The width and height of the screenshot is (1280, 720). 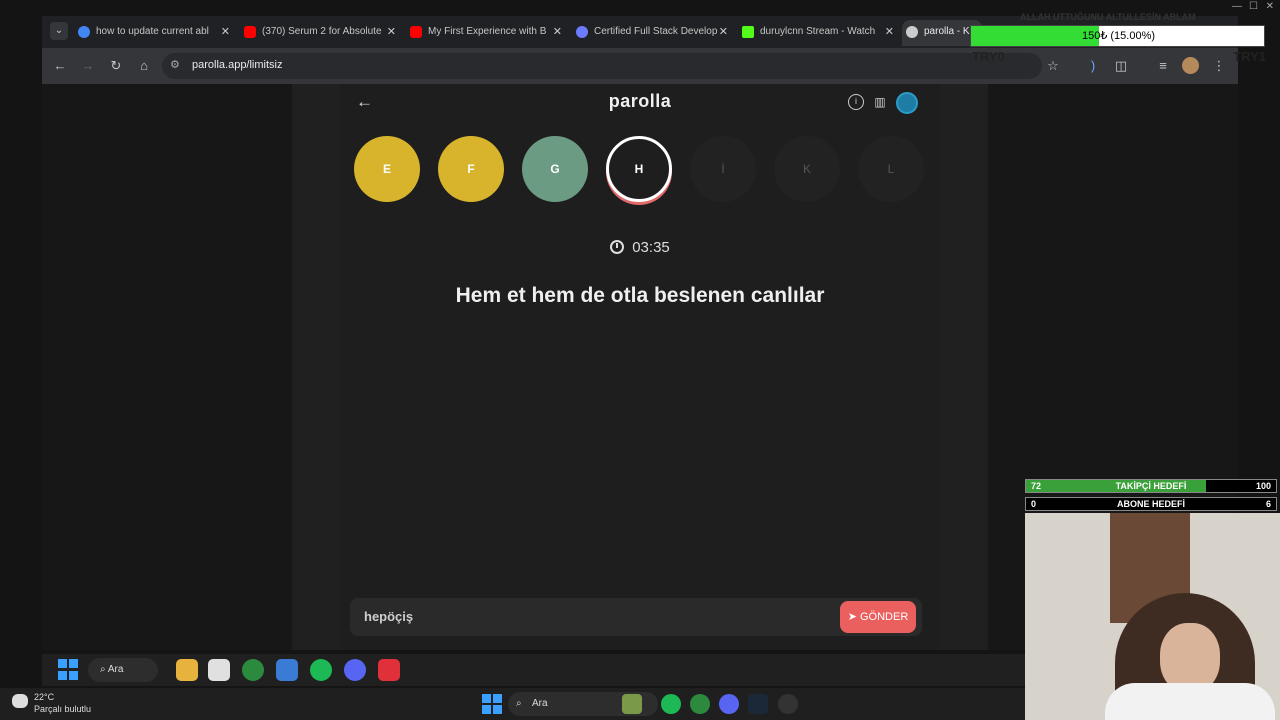 What do you see at coordinates (389, 670) in the screenshot?
I see `red-app-icon` at bounding box center [389, 670].